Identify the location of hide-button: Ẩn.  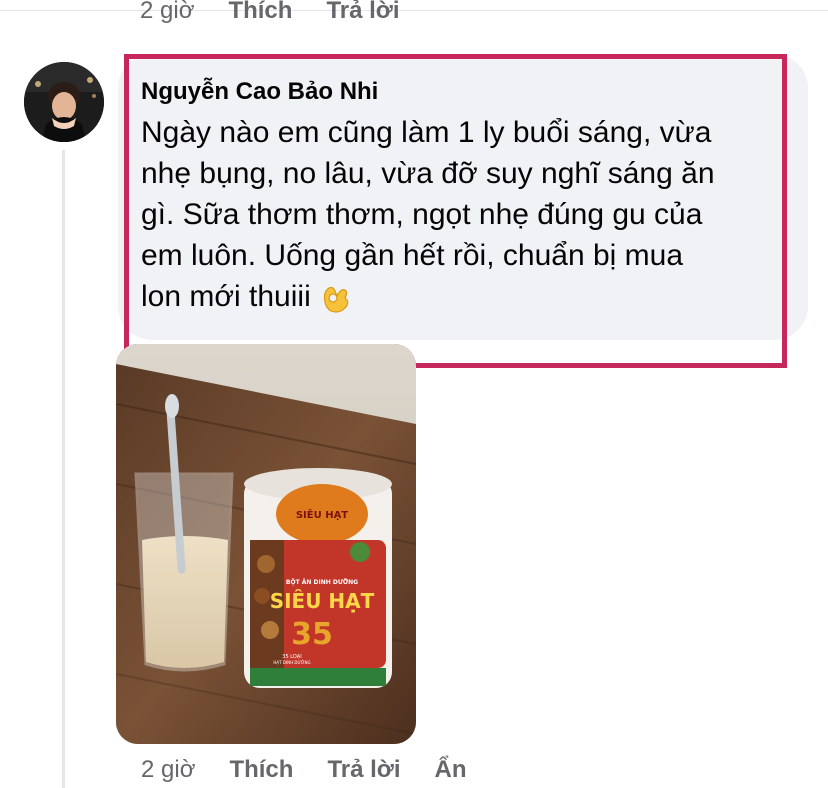
(451, 770).